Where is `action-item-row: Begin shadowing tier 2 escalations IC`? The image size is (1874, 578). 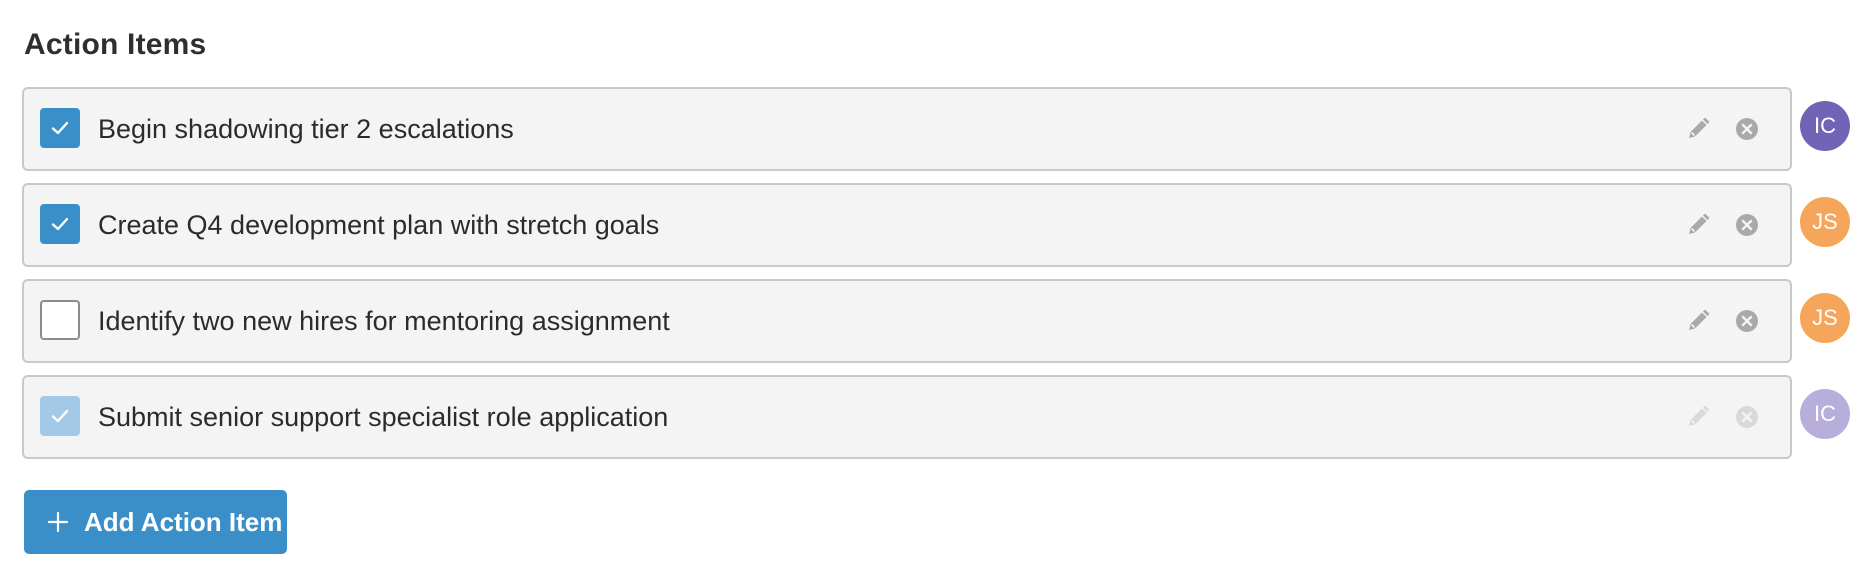
action-item-row: Begin shadowing tier 2 escalations IC is located at coordinates (938, 129).